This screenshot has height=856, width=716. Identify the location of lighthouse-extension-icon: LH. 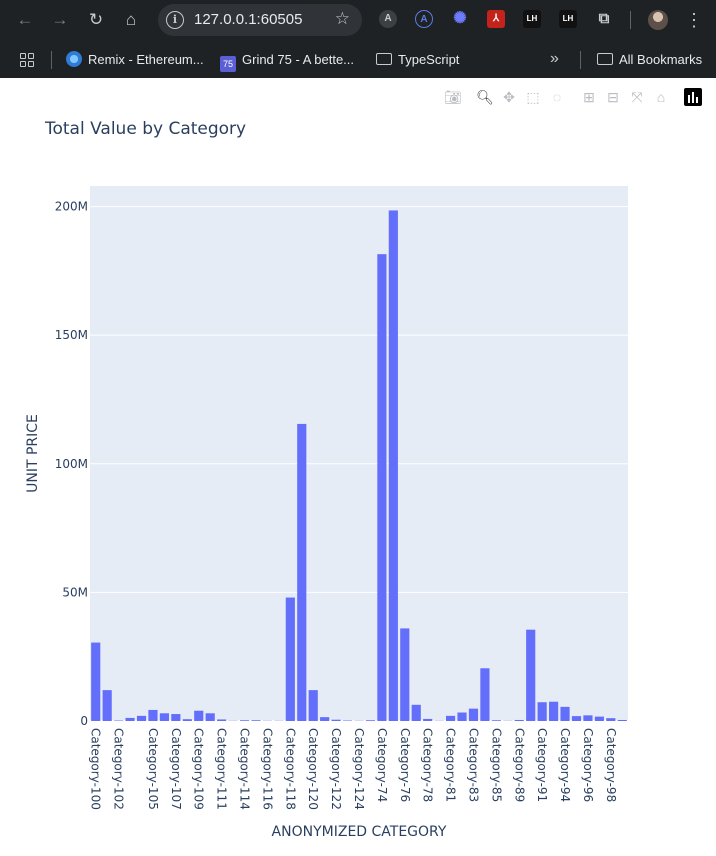
(532, 19).